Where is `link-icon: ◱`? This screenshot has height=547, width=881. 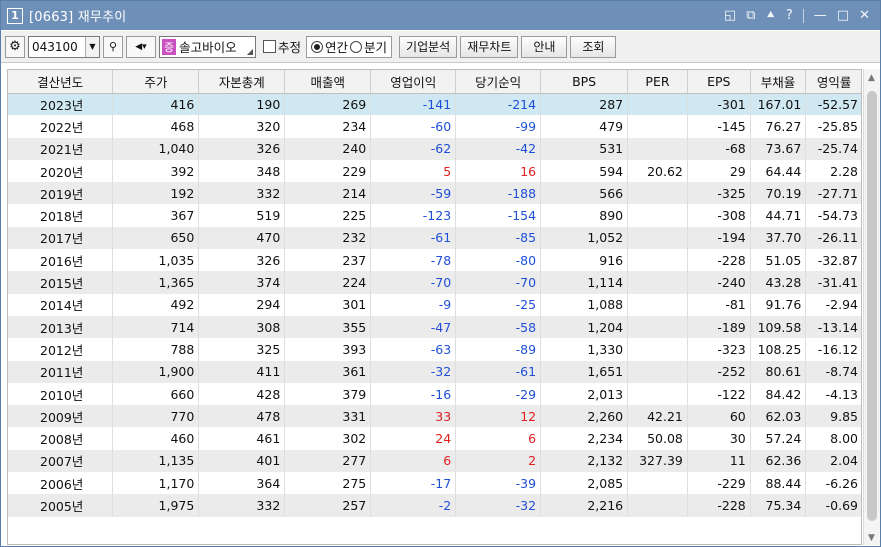 link-icon: ◱ is located at coordinates (730, 15).